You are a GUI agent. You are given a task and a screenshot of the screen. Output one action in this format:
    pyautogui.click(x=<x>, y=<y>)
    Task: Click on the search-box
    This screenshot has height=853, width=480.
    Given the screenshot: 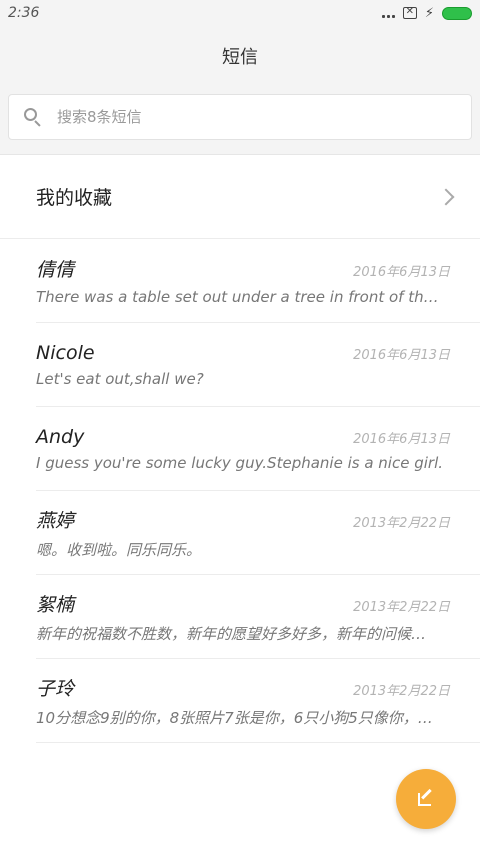 What is the action you would take?
    pyautogui.click(x=240, y=117)
    